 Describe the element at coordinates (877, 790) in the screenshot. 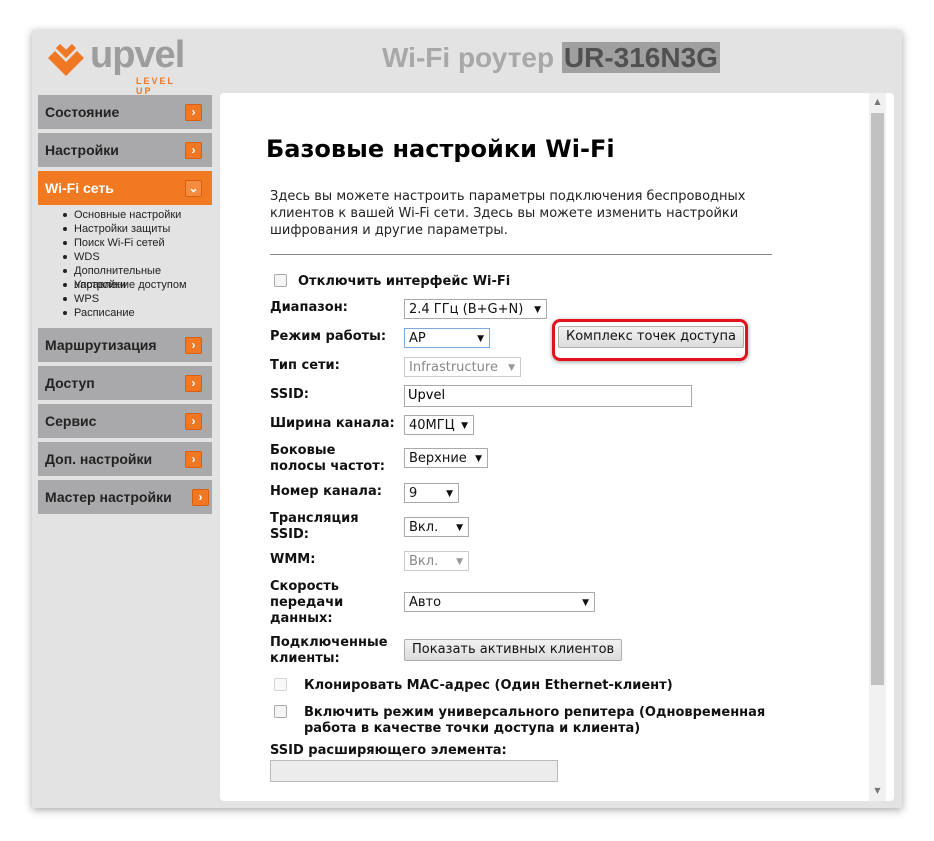

I see `scroll-down-icon: ▼` at that location.